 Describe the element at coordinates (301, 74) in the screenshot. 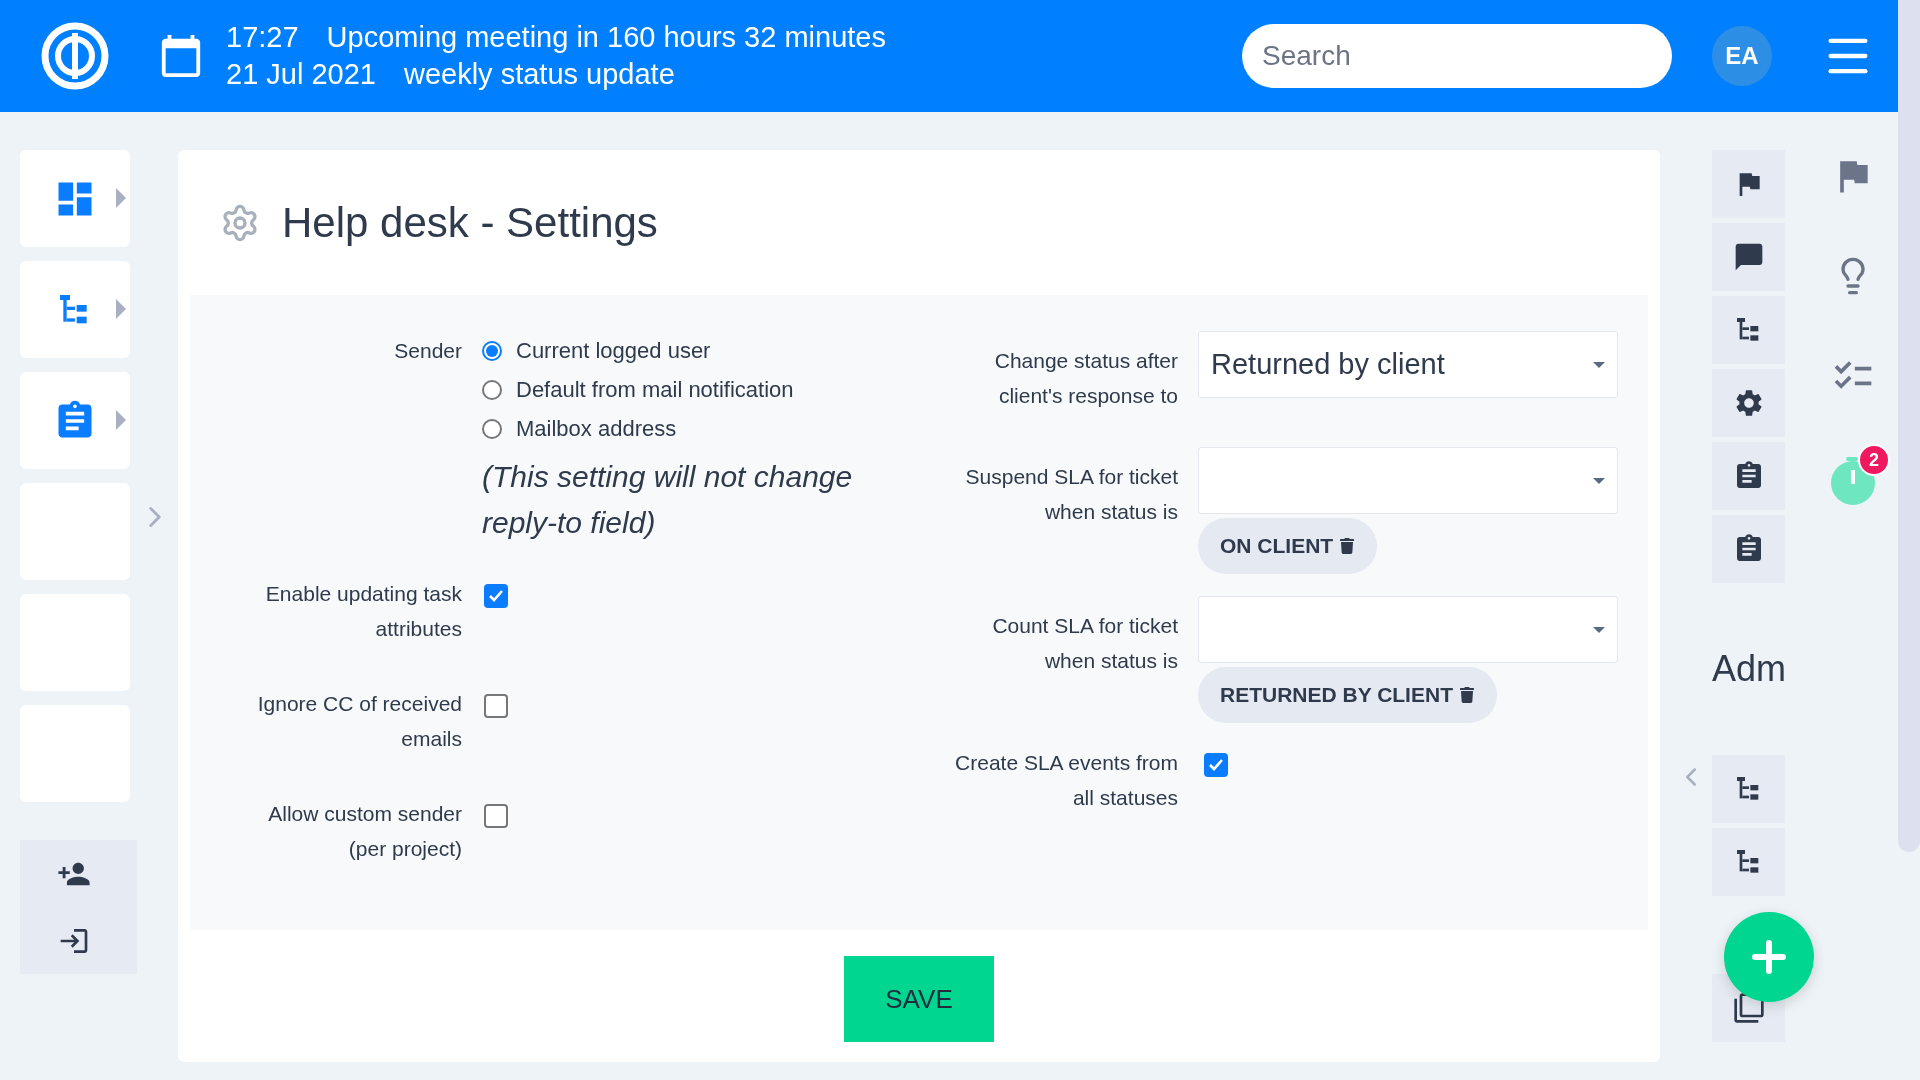

I see `meeting-date: 21 Jul 2021` at that location.